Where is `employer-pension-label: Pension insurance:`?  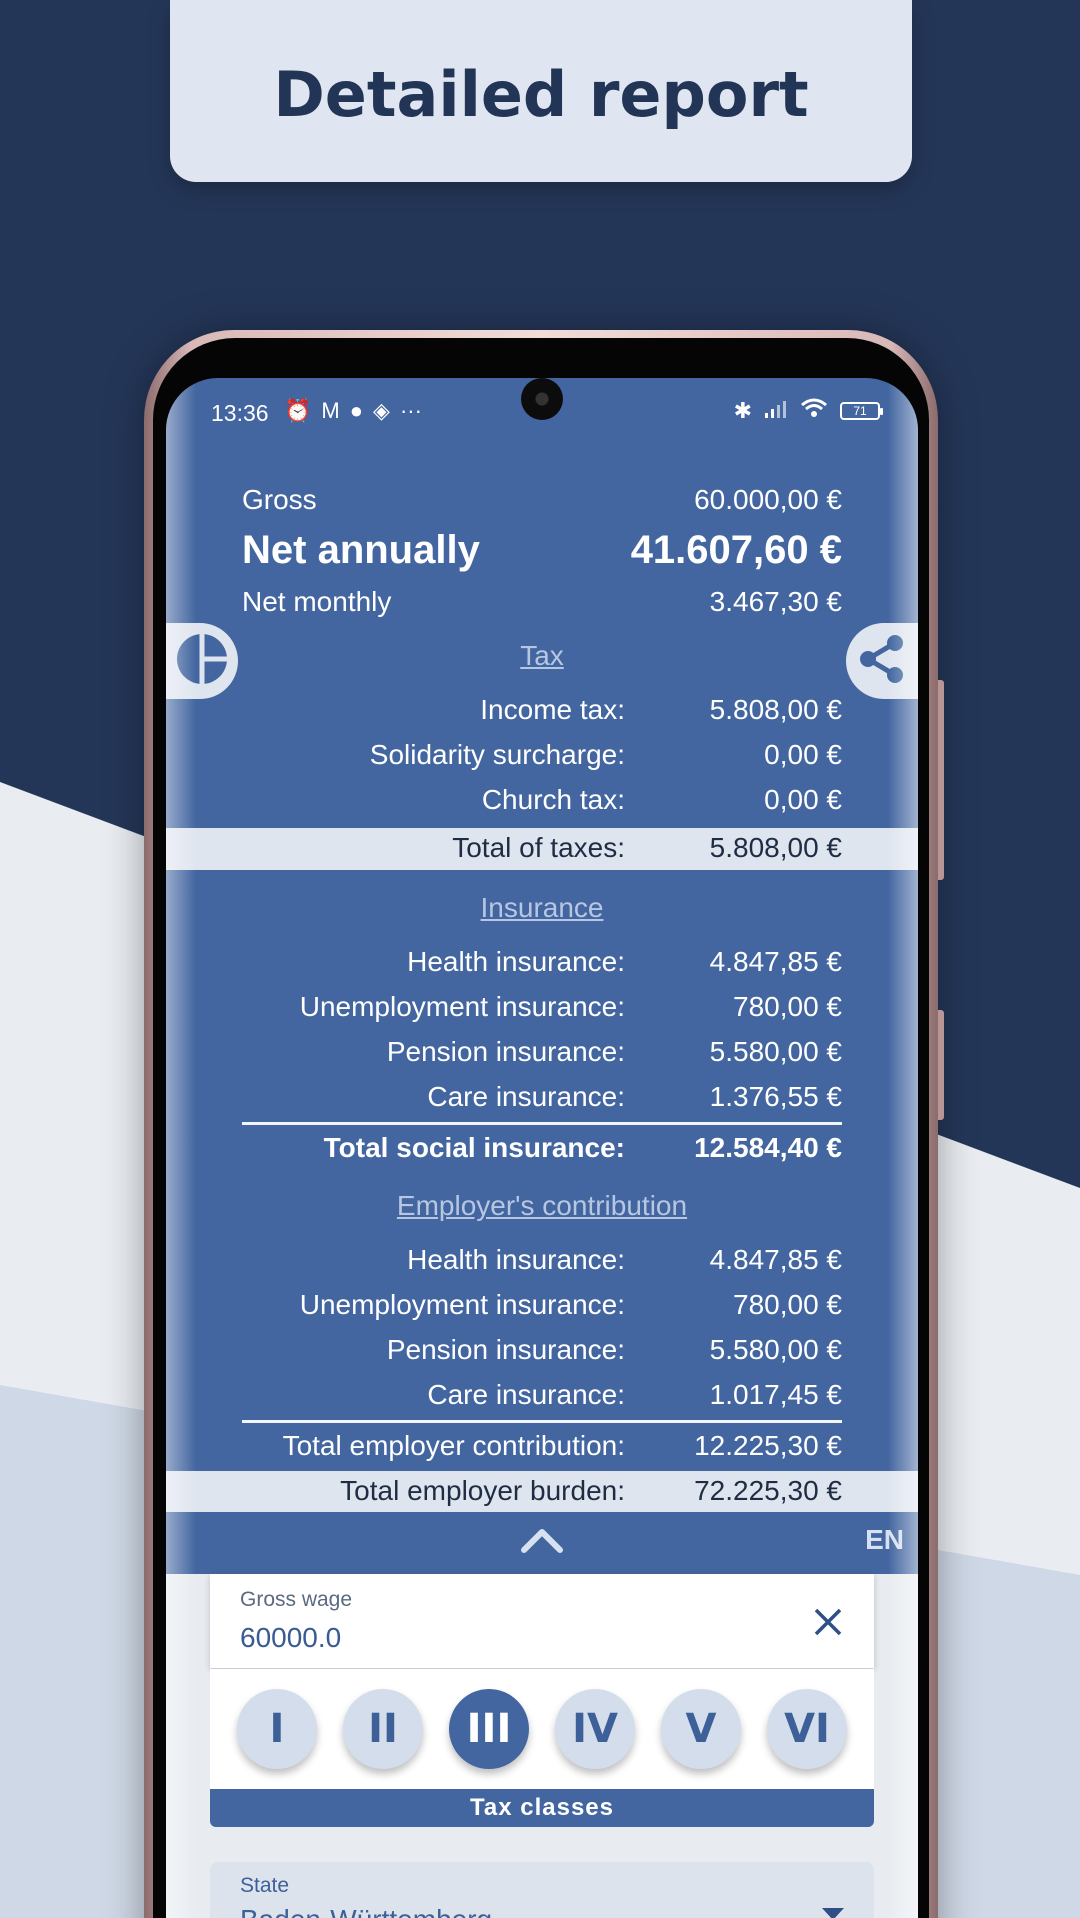 employer-pension-label: Pension insurance: is located at coordinates (505, 1349).